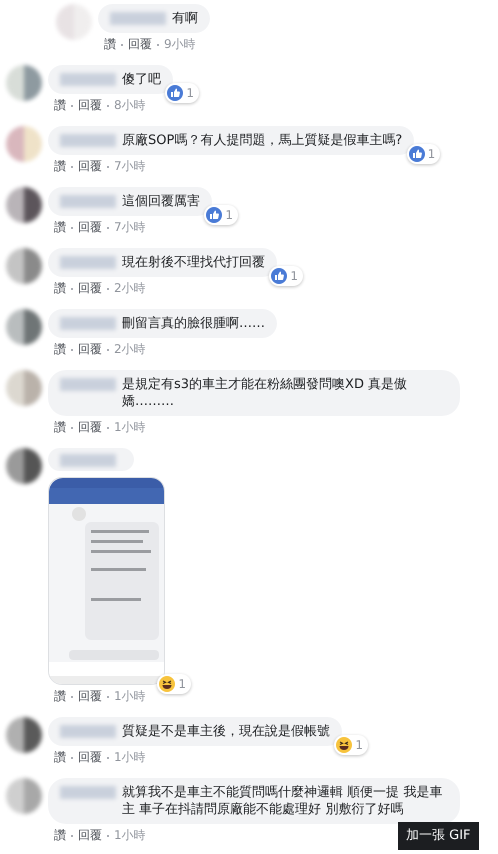  What do you see at coordinates (283, 801) in the screenshot?
I see `comment-text: 就算我不是車主不能質問嗎什麼神邏輯 順便一提 我是車主 車子在抖請問原廠能不能處理好 別敷衍了好嗎` at bounding box center [283, 801].